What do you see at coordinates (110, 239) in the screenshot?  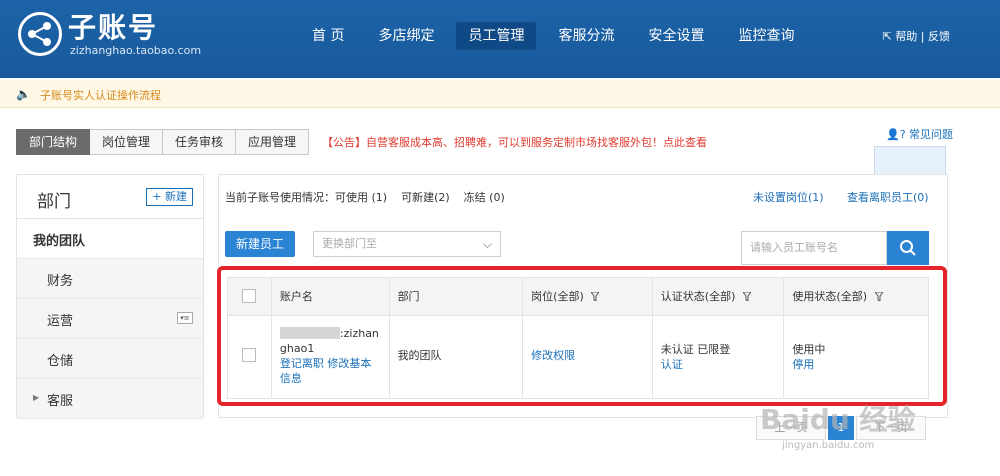 I see `dept-item-my-team: 我的团队` at bounding box center [110, 239].